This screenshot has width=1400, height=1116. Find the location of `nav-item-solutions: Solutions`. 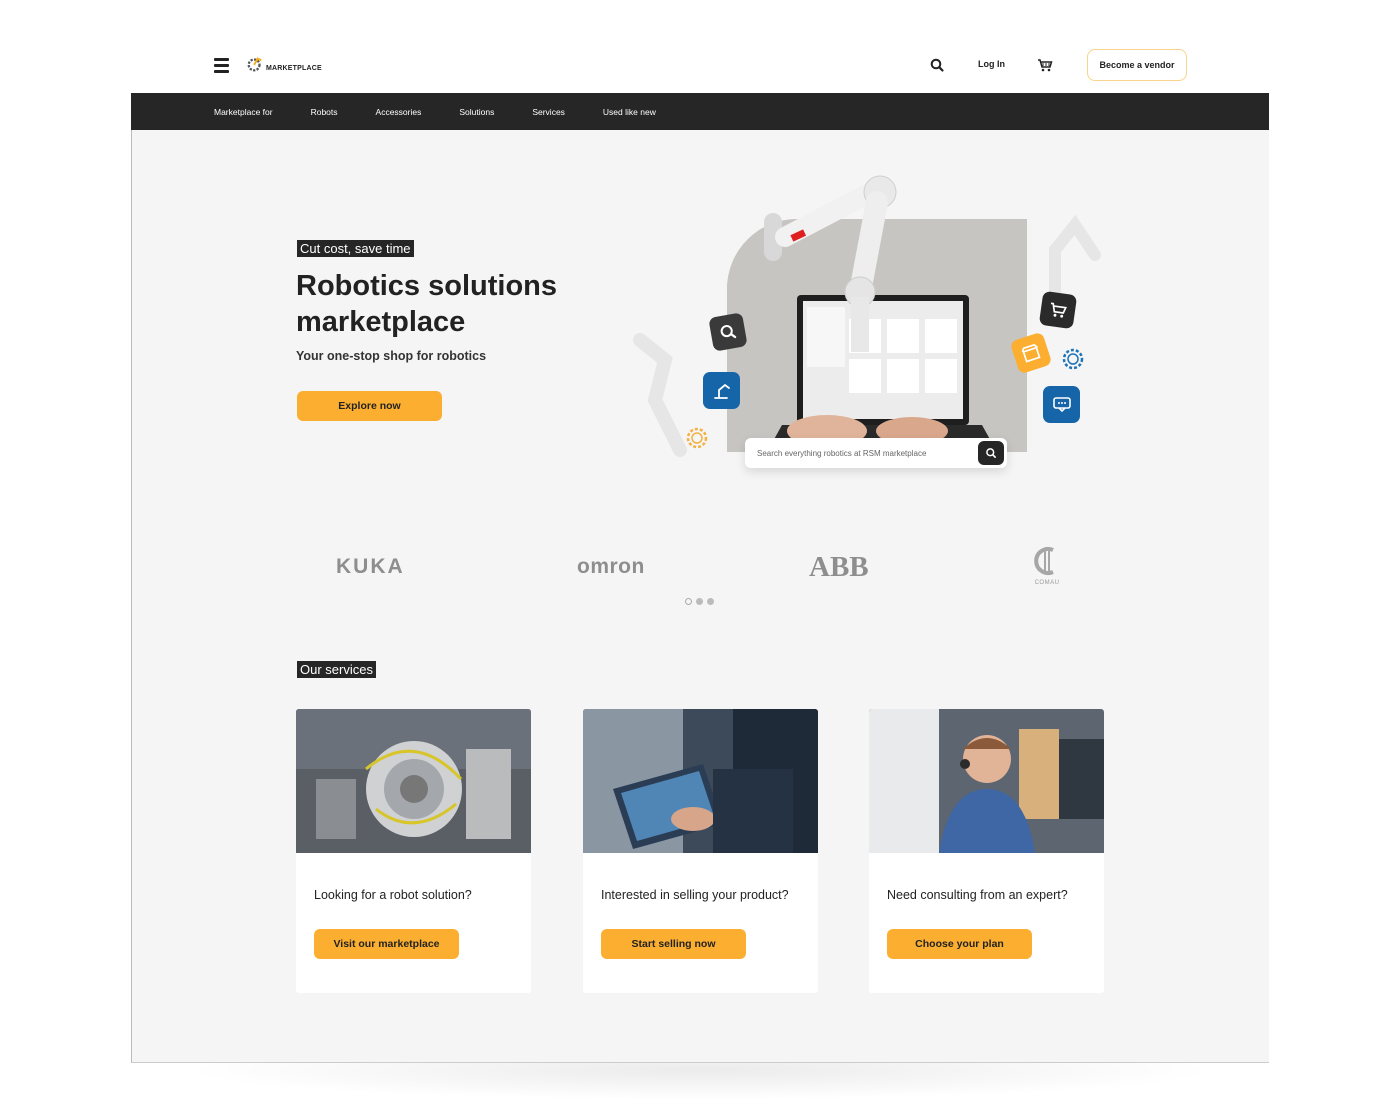

nav-item-solutions: Solutions is located at coordinates (476, 112).